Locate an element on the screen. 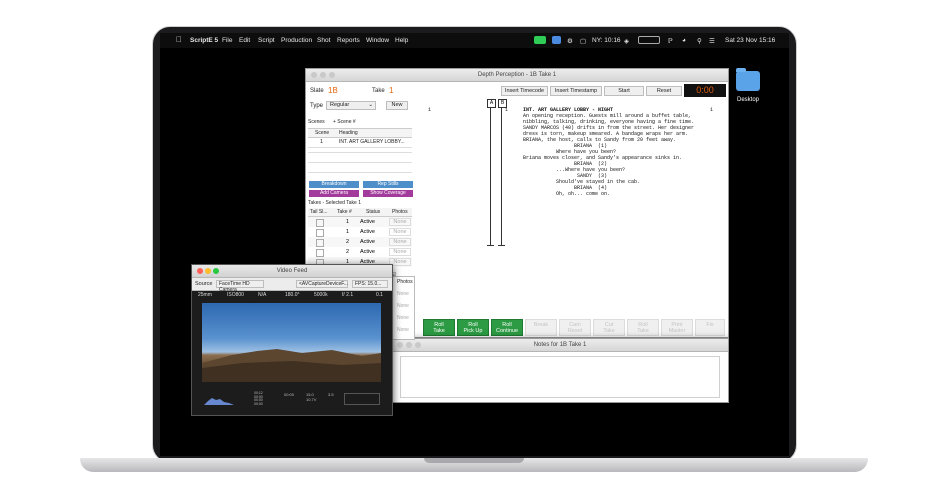 The image size is (948, 497). notes-titlebar: Notes for 1B Take 1 is located at coordinates (560, 345).